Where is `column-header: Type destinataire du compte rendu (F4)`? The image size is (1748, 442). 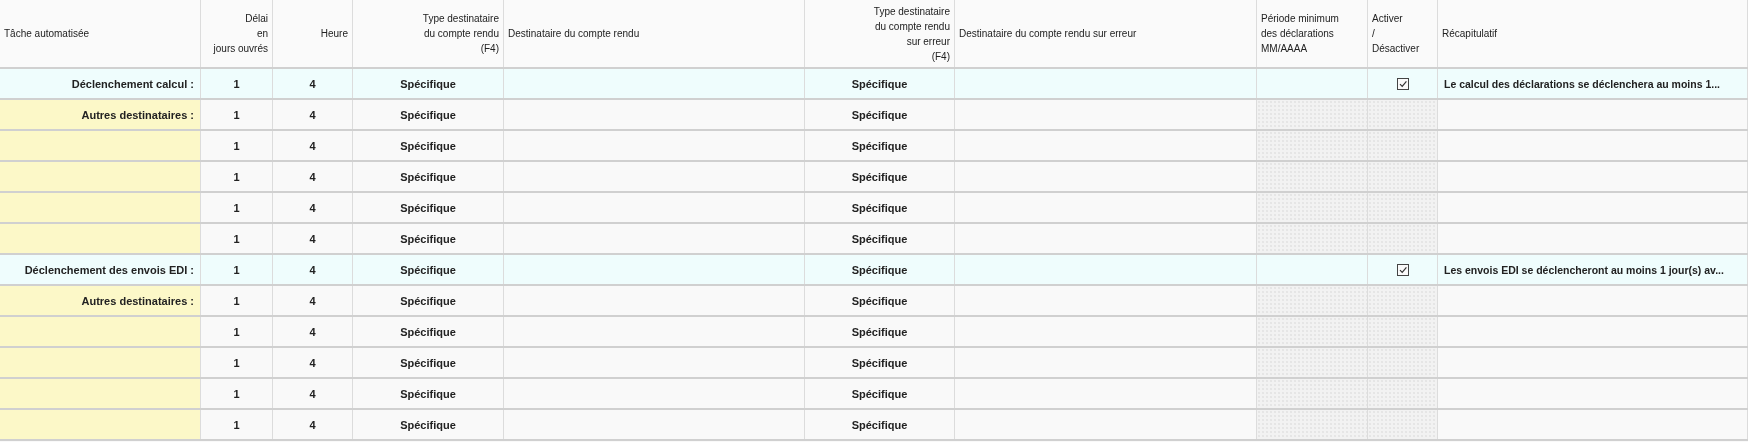
column-header: Type destinataire du compte rendu (F4) is located at coordinates (428, 33).